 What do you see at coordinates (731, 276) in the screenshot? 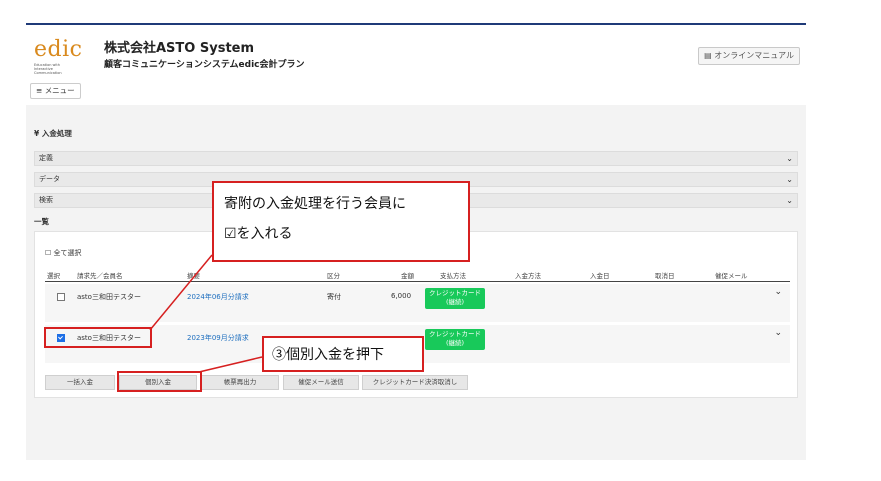
I see `col-header-reminder: 催促メール` at bounding box center [731, 276].